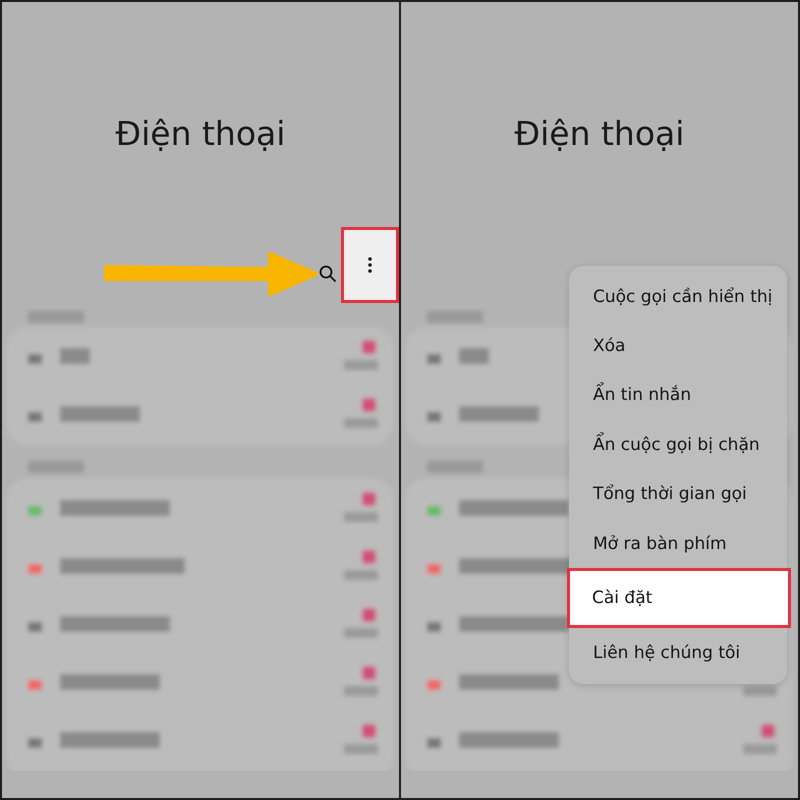  What do you see at coordinates (678, 653) in the screenshot?
I see `menu-item: Liên hệ chúng tôi` at bounding box center [678, 653].